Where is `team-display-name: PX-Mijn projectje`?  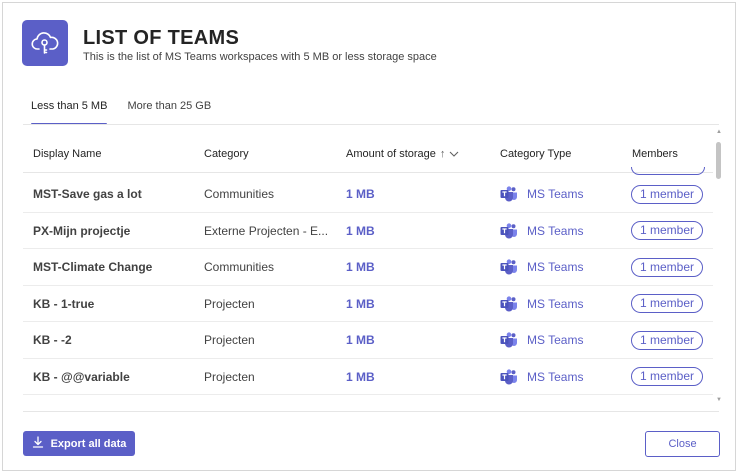 team-display-name: PX-Mijn projectje is located at coordinates (81, 231).